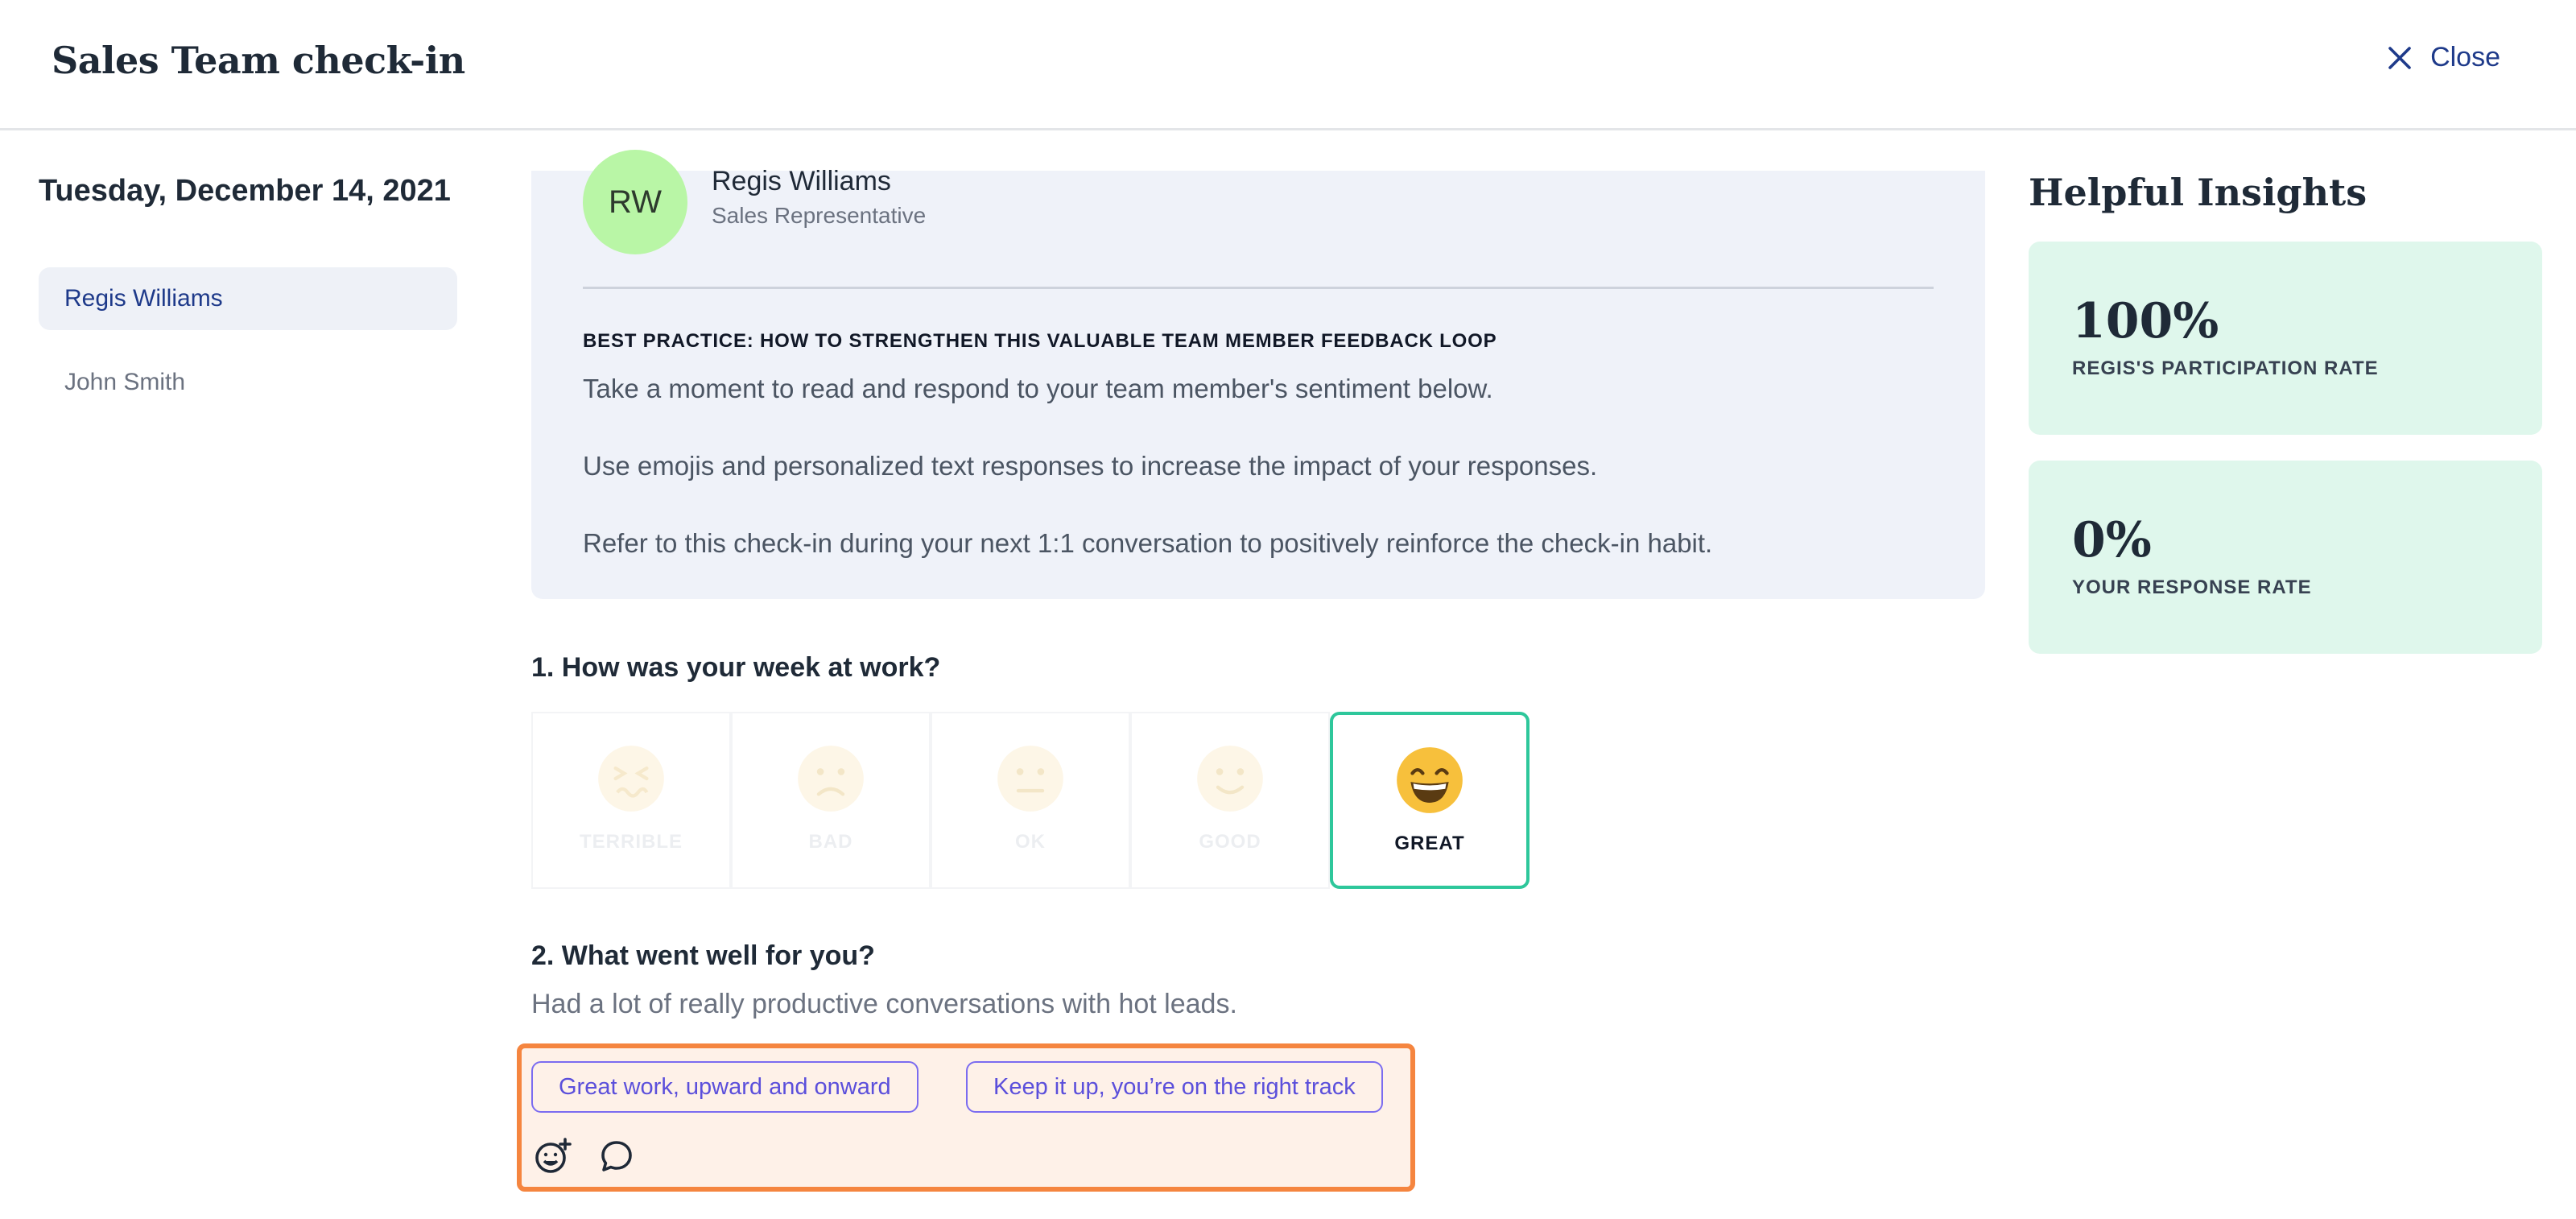 This screenshot has height=1219, width=2576. What do you see at coordinates (616, 1156) in the screenshot?
I see `comment-icon` at bounding box center [616, 1156].